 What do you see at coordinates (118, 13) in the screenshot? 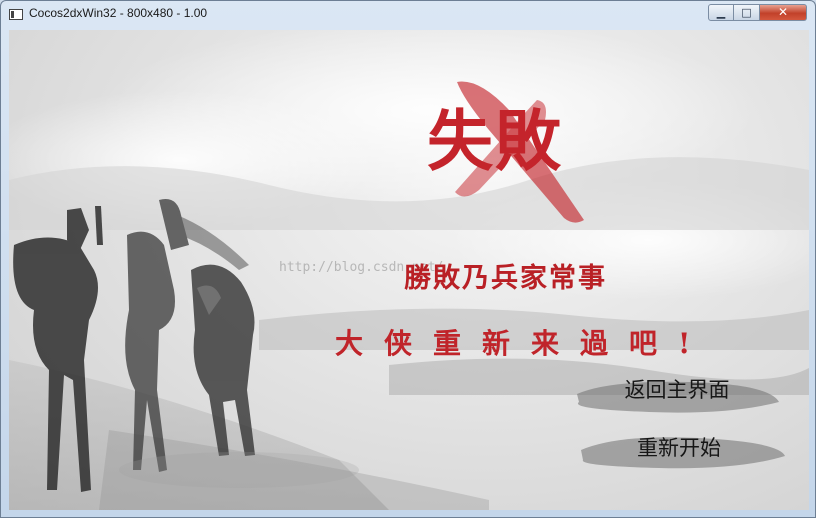
I see `window-title: Cocos2dxWin32 - 800x480 - 1.00` at bounding box center [118, 13].